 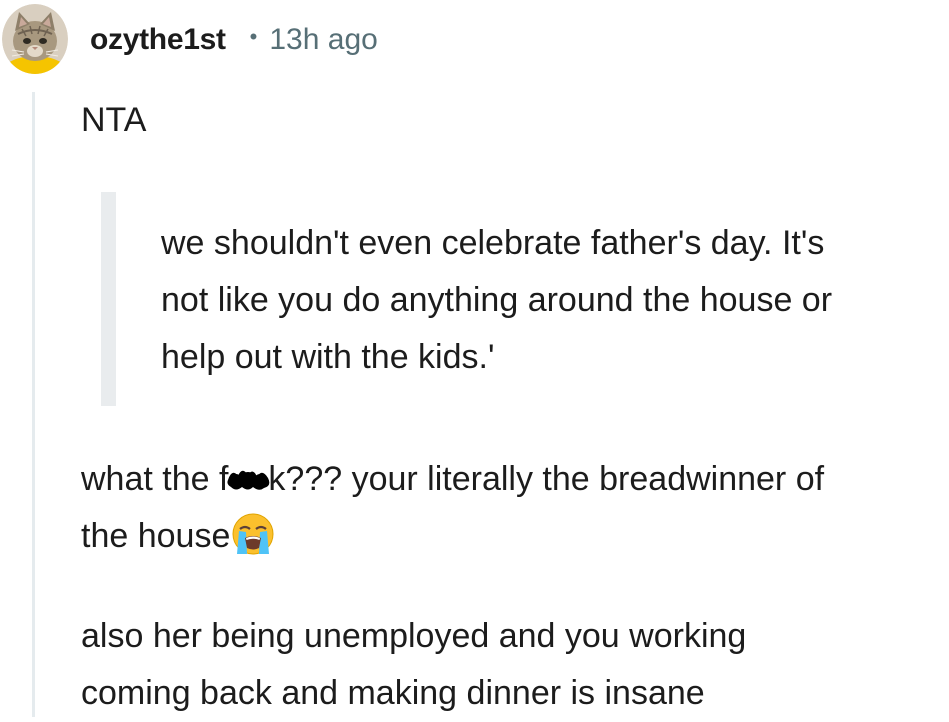 I want to click on quote-bar, so click(x=108, y=299).